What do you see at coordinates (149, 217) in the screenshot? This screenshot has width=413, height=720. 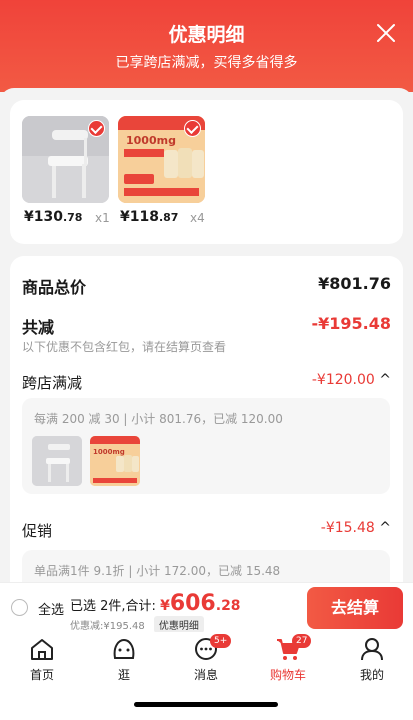 I see `product-price: ¥118.87` at bounding box center [149, 217].